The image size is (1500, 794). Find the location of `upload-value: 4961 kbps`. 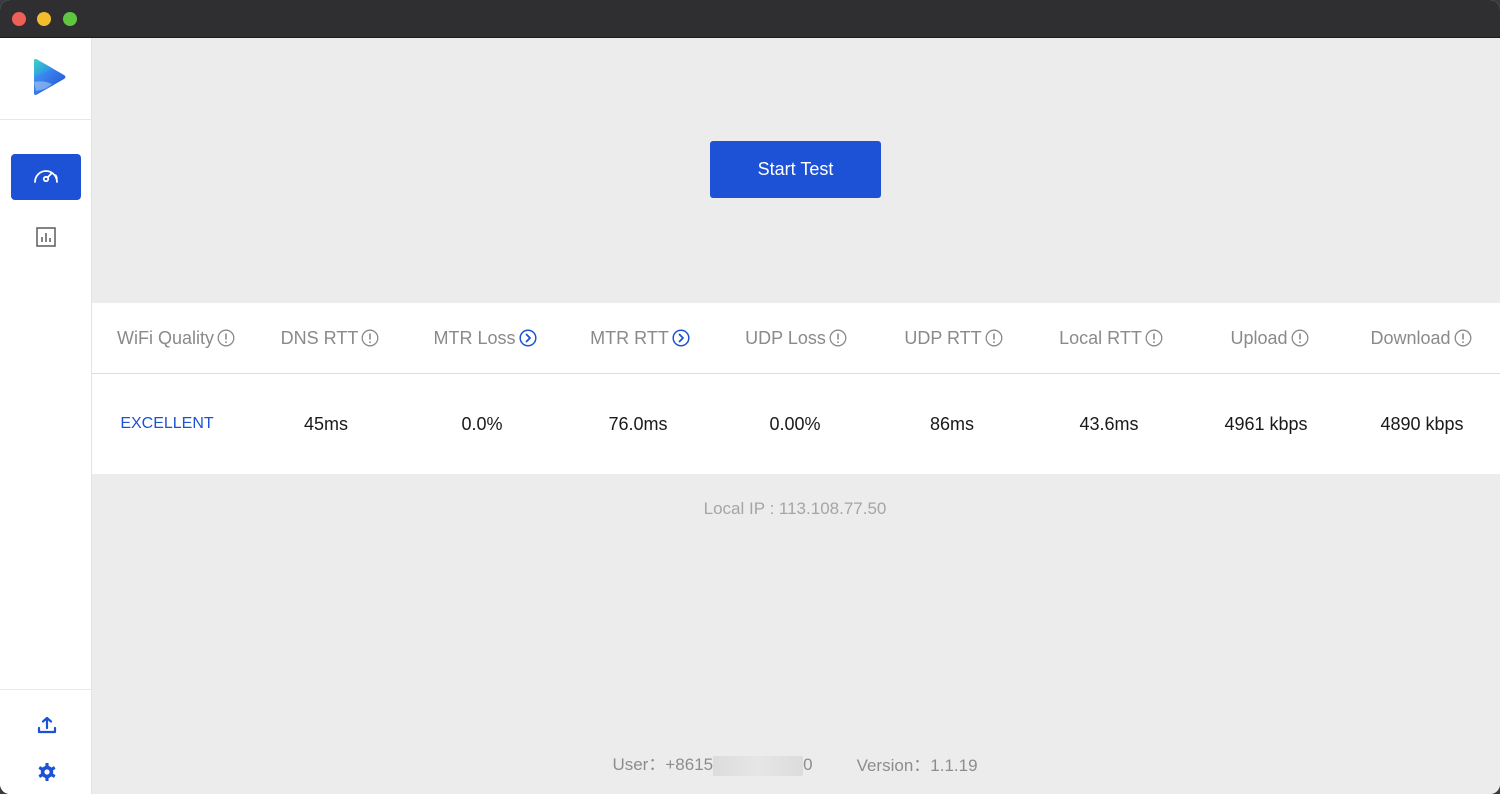

upload-value: 4961 kbps is located at coordinates (1266, 424).